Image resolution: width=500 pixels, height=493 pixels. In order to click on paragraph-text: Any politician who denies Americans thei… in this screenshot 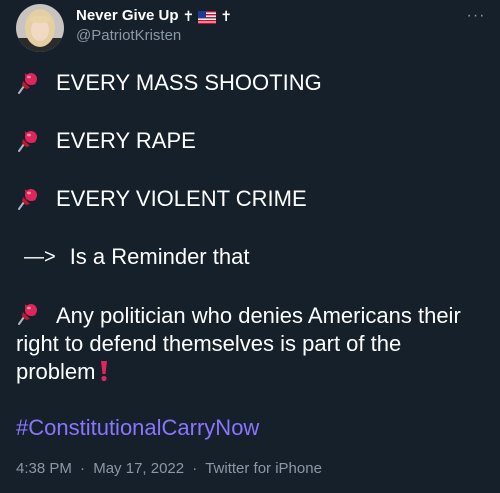, I will do `click(238, 343)`.